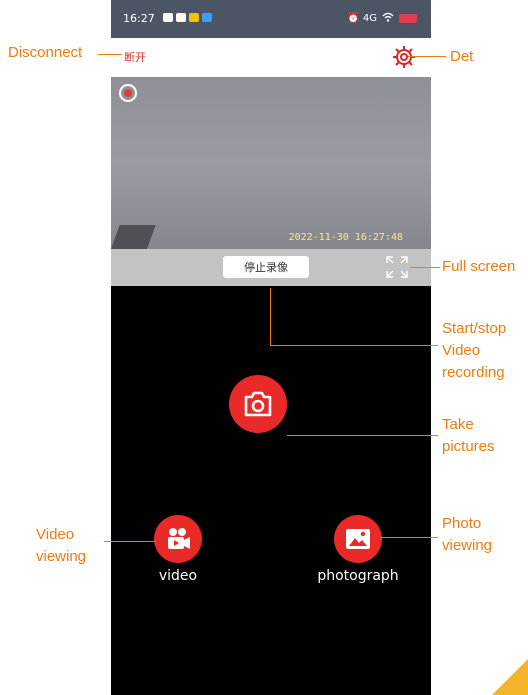 The height and width of the screenshot is (695, 528). What do you see at coordinates (462, 523) in the screenshot?
I see `annotation-text-line: Photo` at bounding box center [462, 523].